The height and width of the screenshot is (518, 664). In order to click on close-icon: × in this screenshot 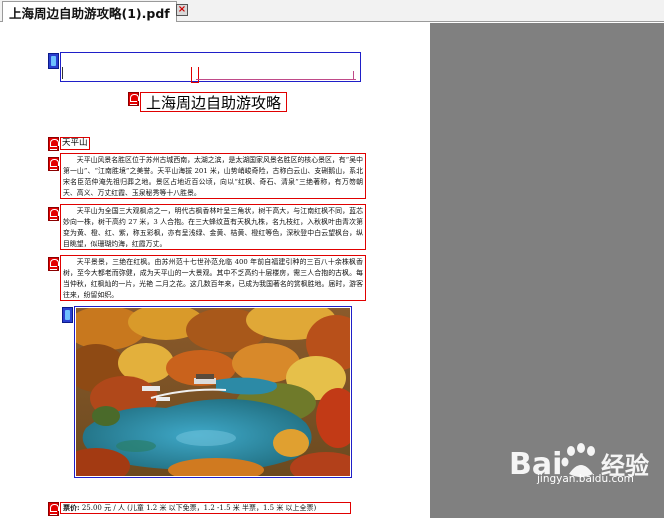, I will do `click(182, 10)`.